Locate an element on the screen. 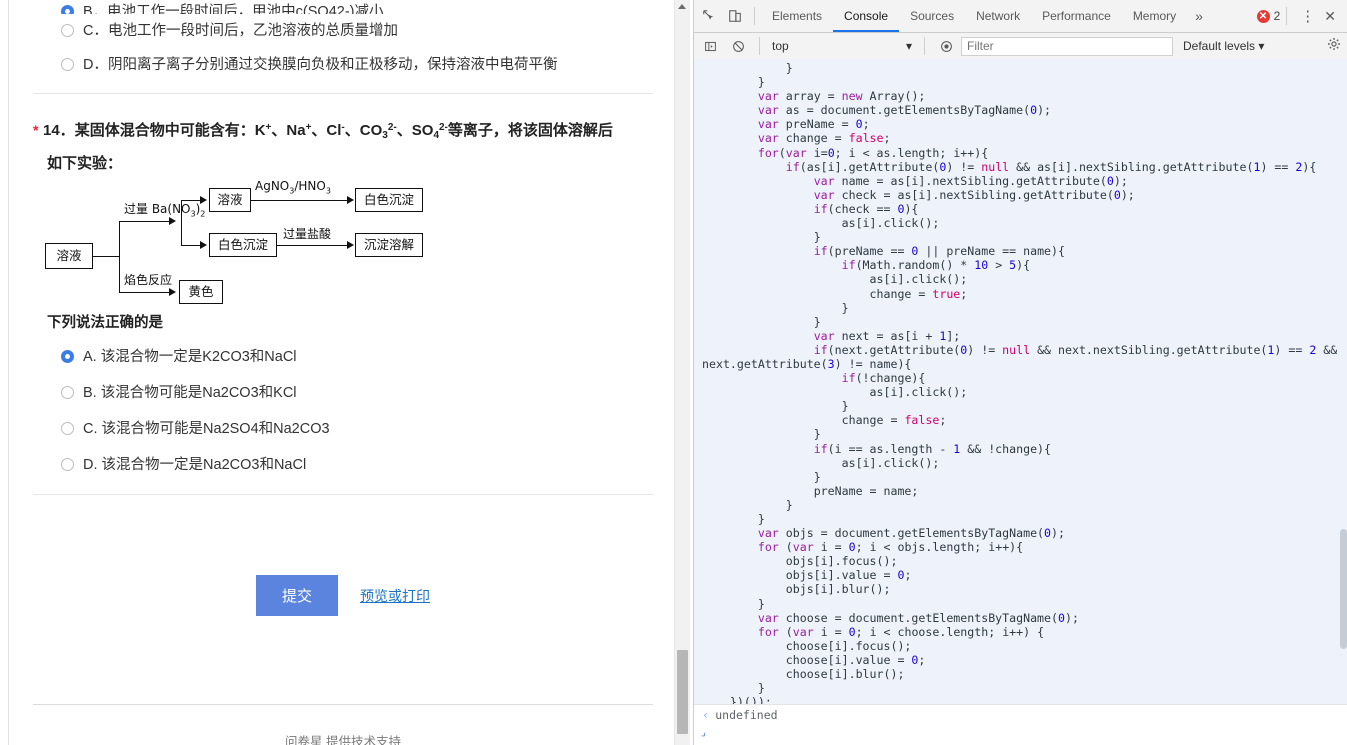 The image size is (1347, 745). console-filter-bar: top ▾ Default levels ▾ is located at coordinates (1020, 46).